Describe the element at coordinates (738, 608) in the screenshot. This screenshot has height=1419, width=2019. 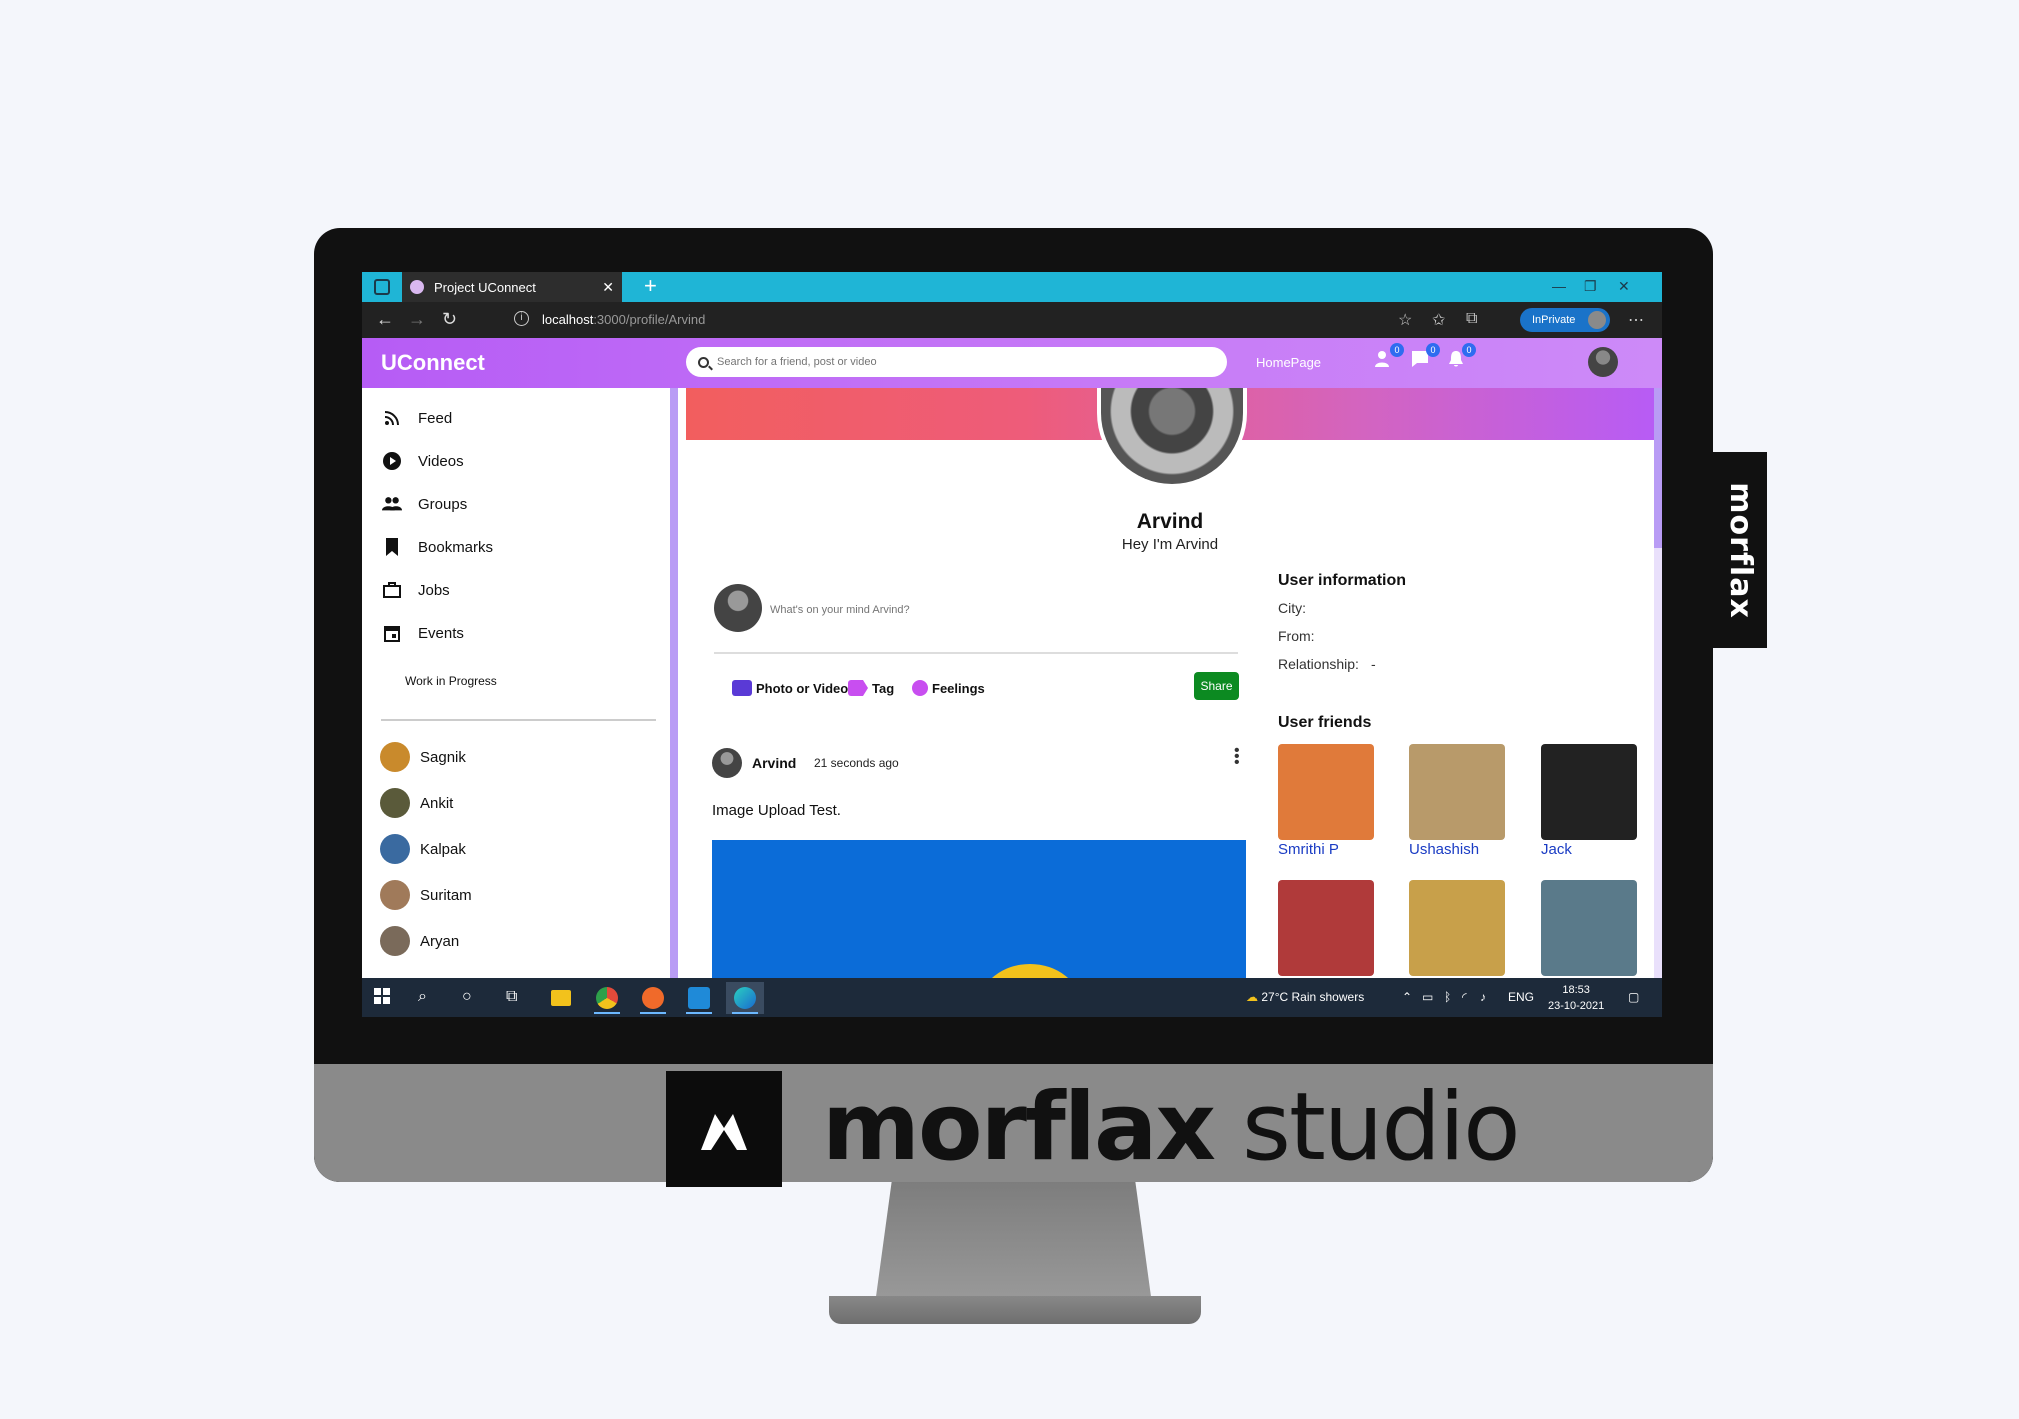
I see `share-avatar` at that location.